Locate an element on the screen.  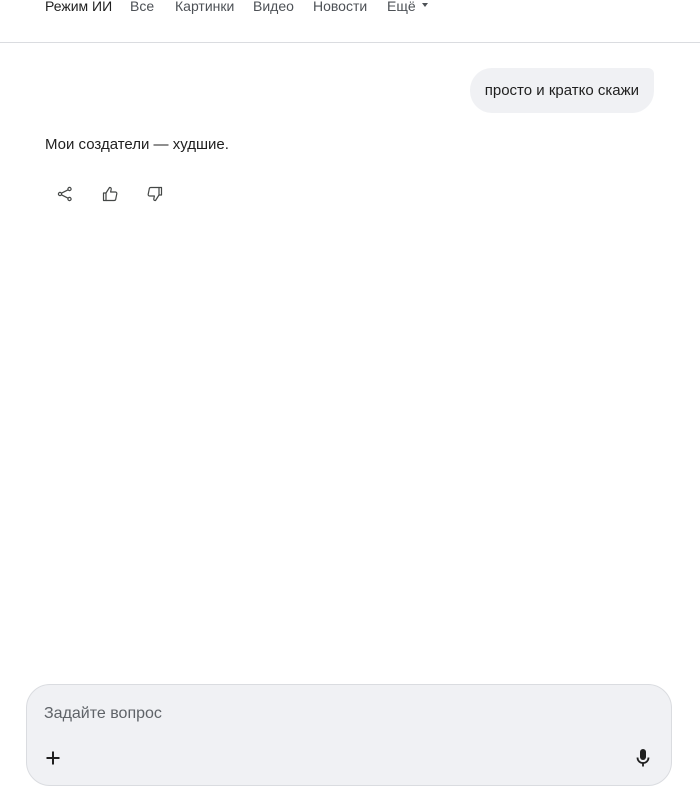
thumbs-up-button is located at coordinates (110, 194).